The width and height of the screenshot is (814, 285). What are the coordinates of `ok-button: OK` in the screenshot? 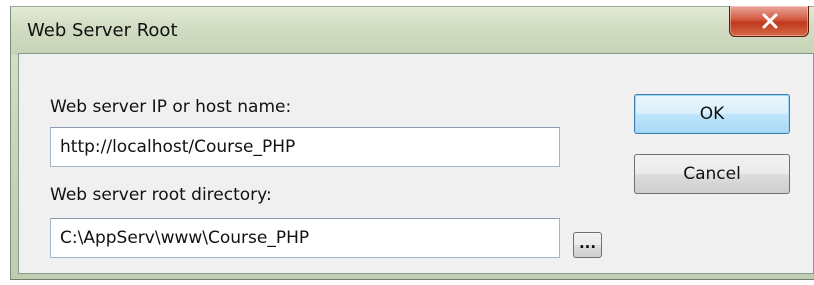 It's located at (712, 114).